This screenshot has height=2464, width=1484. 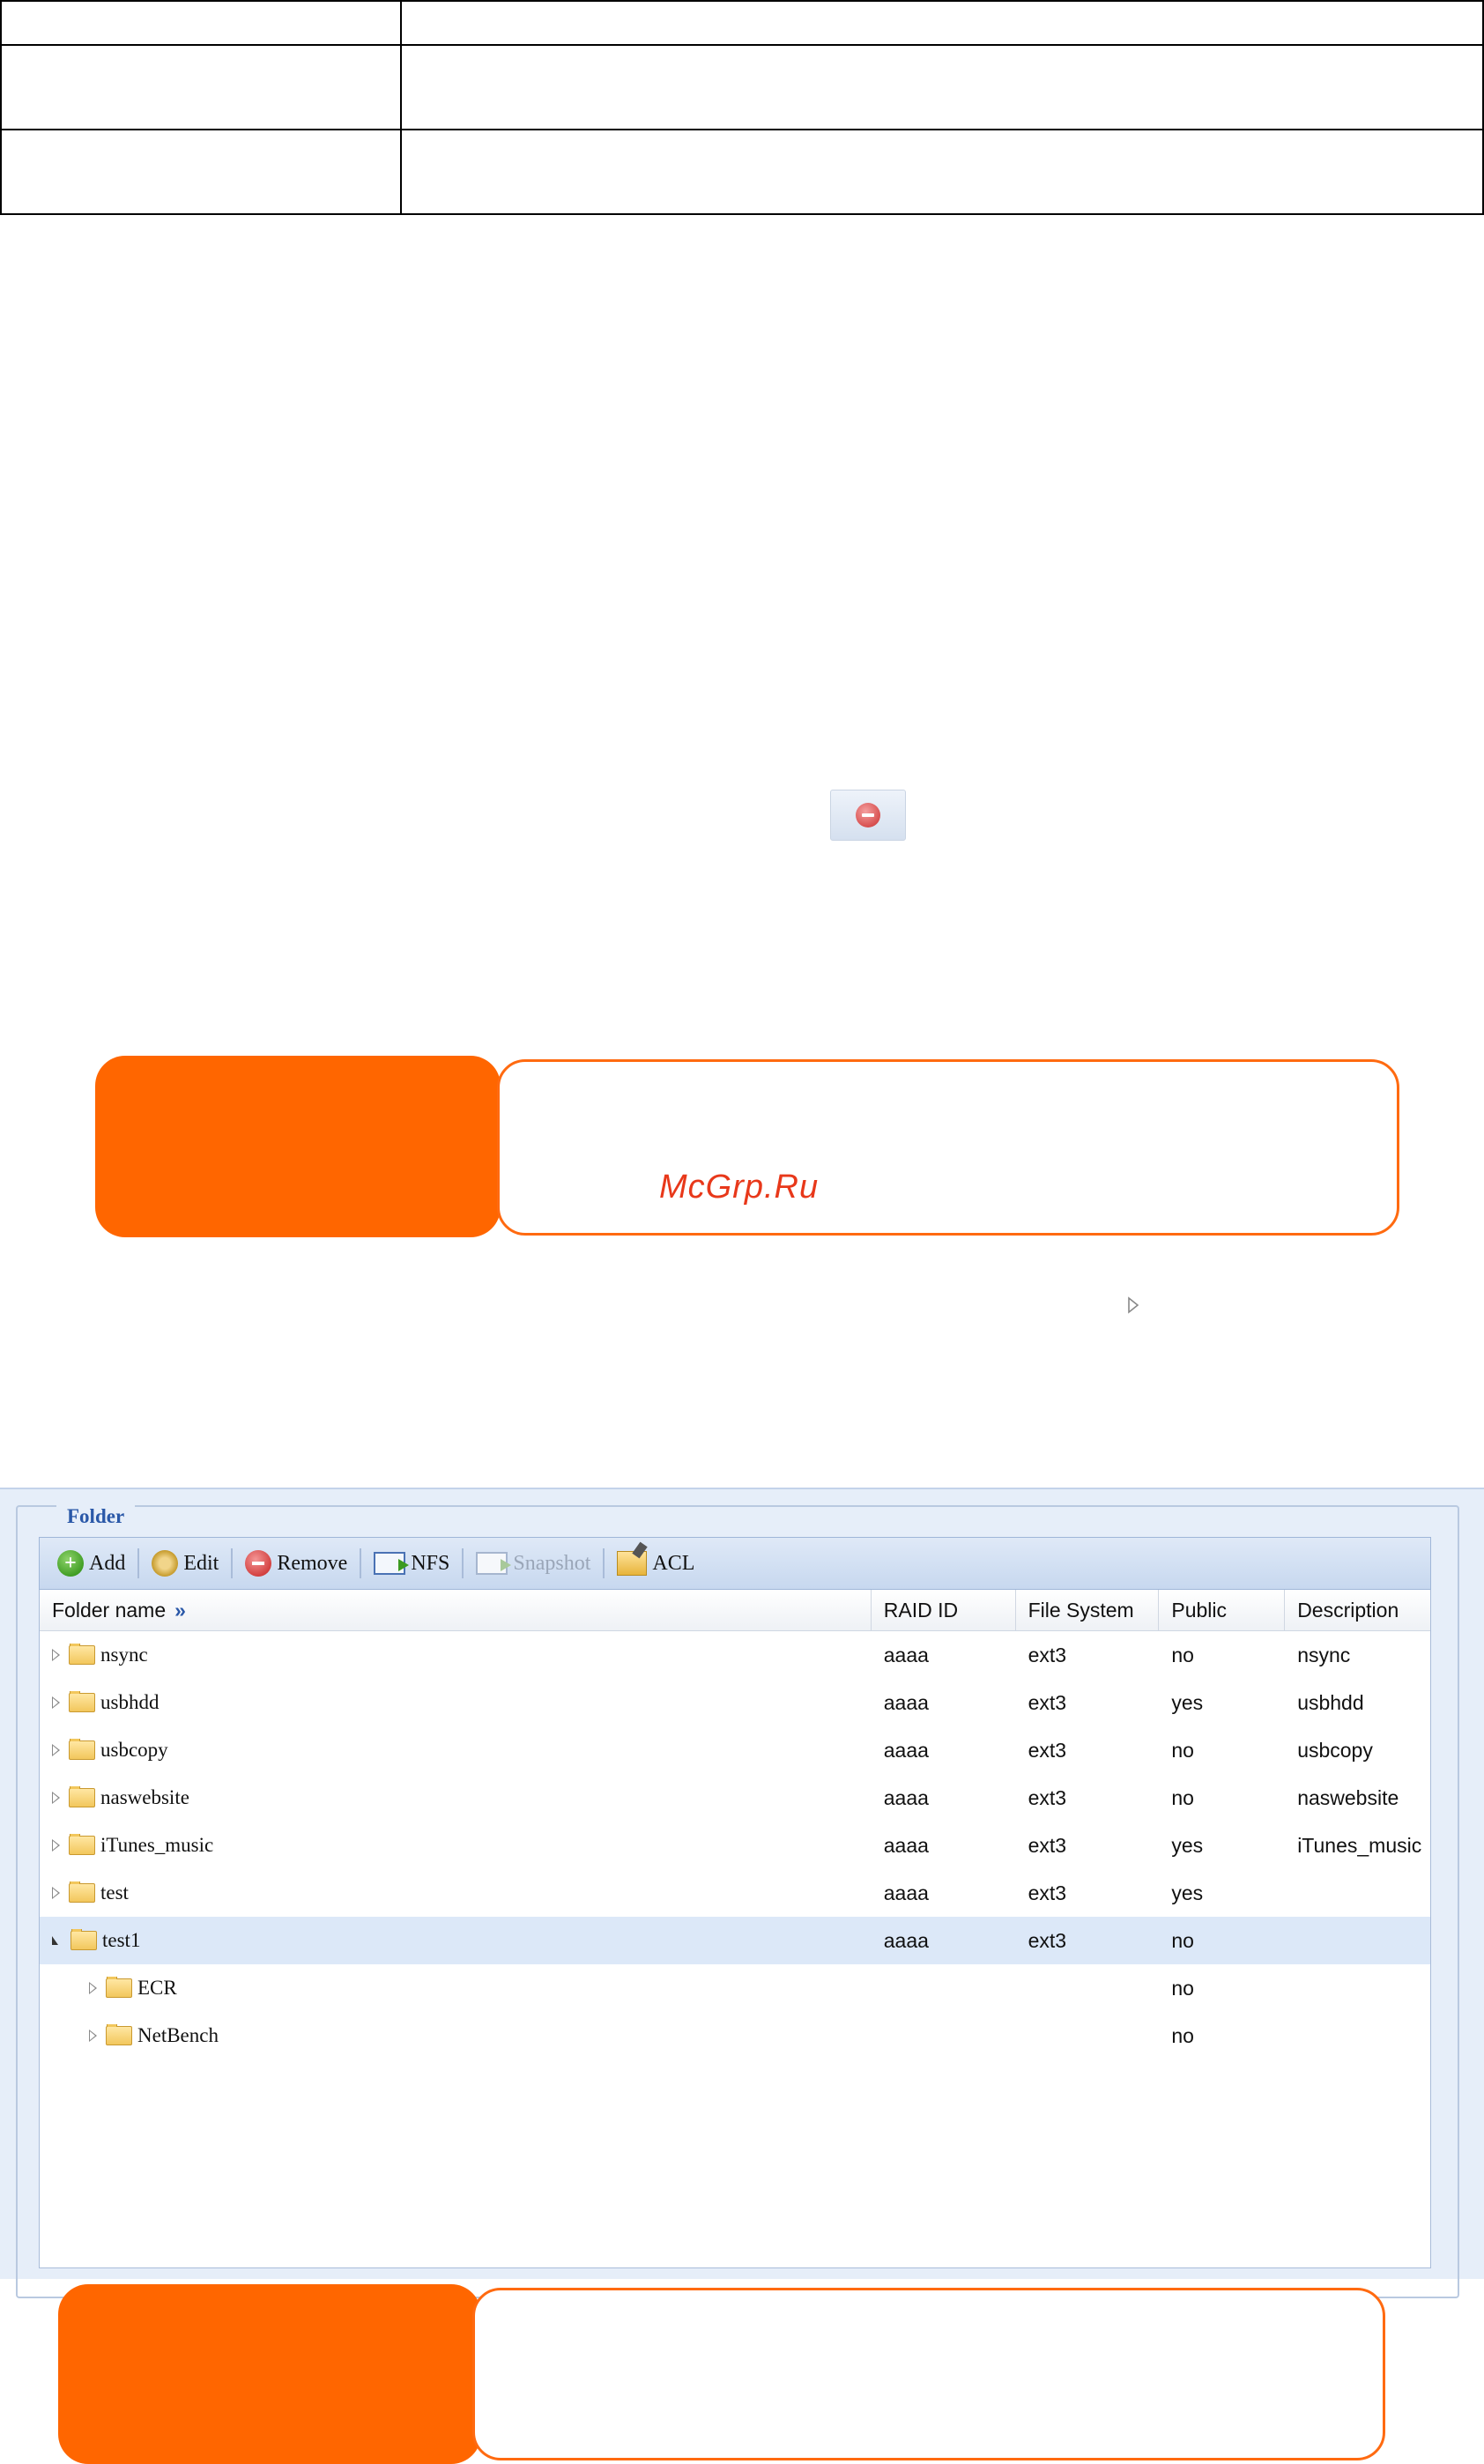 What do you see at coordinates (83, 1940) in the screenshot?
I see `folder-open-icon` at bounding box center [83, 1940].